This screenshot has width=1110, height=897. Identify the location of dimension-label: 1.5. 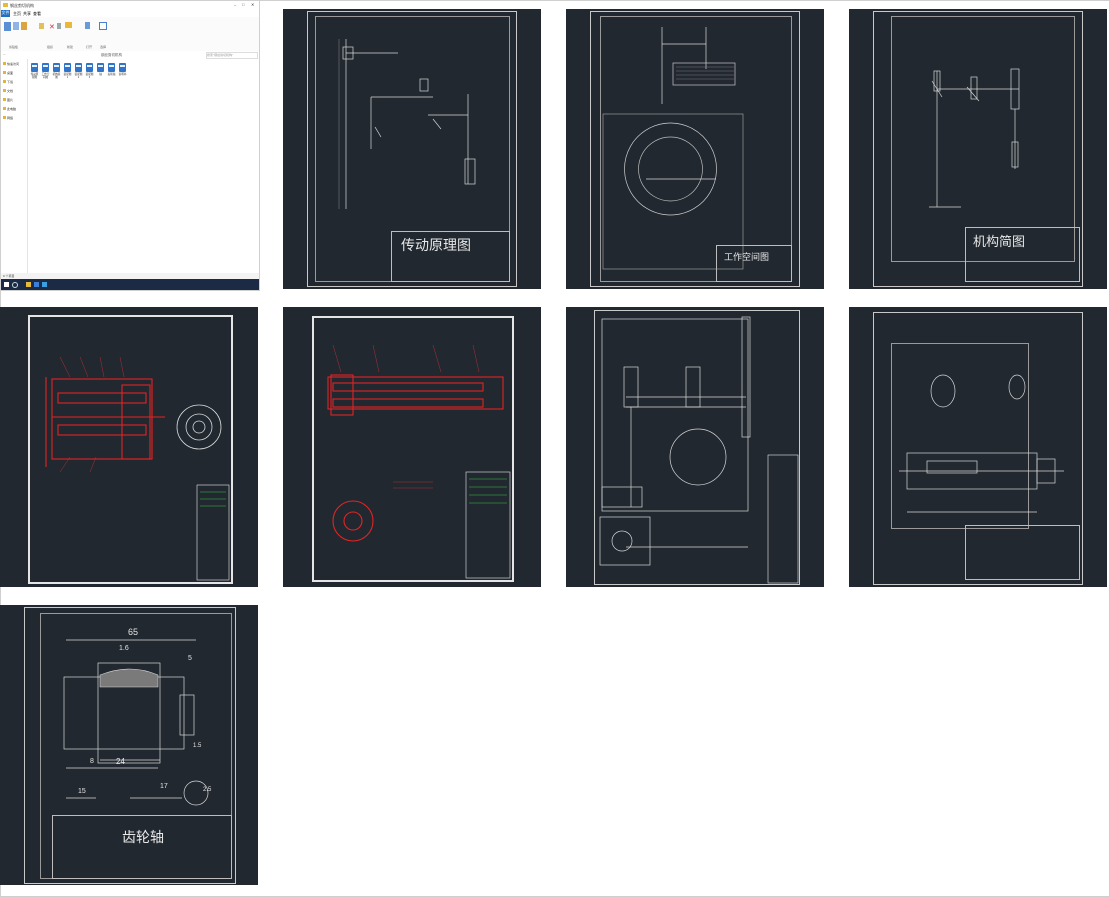
(197, 746).